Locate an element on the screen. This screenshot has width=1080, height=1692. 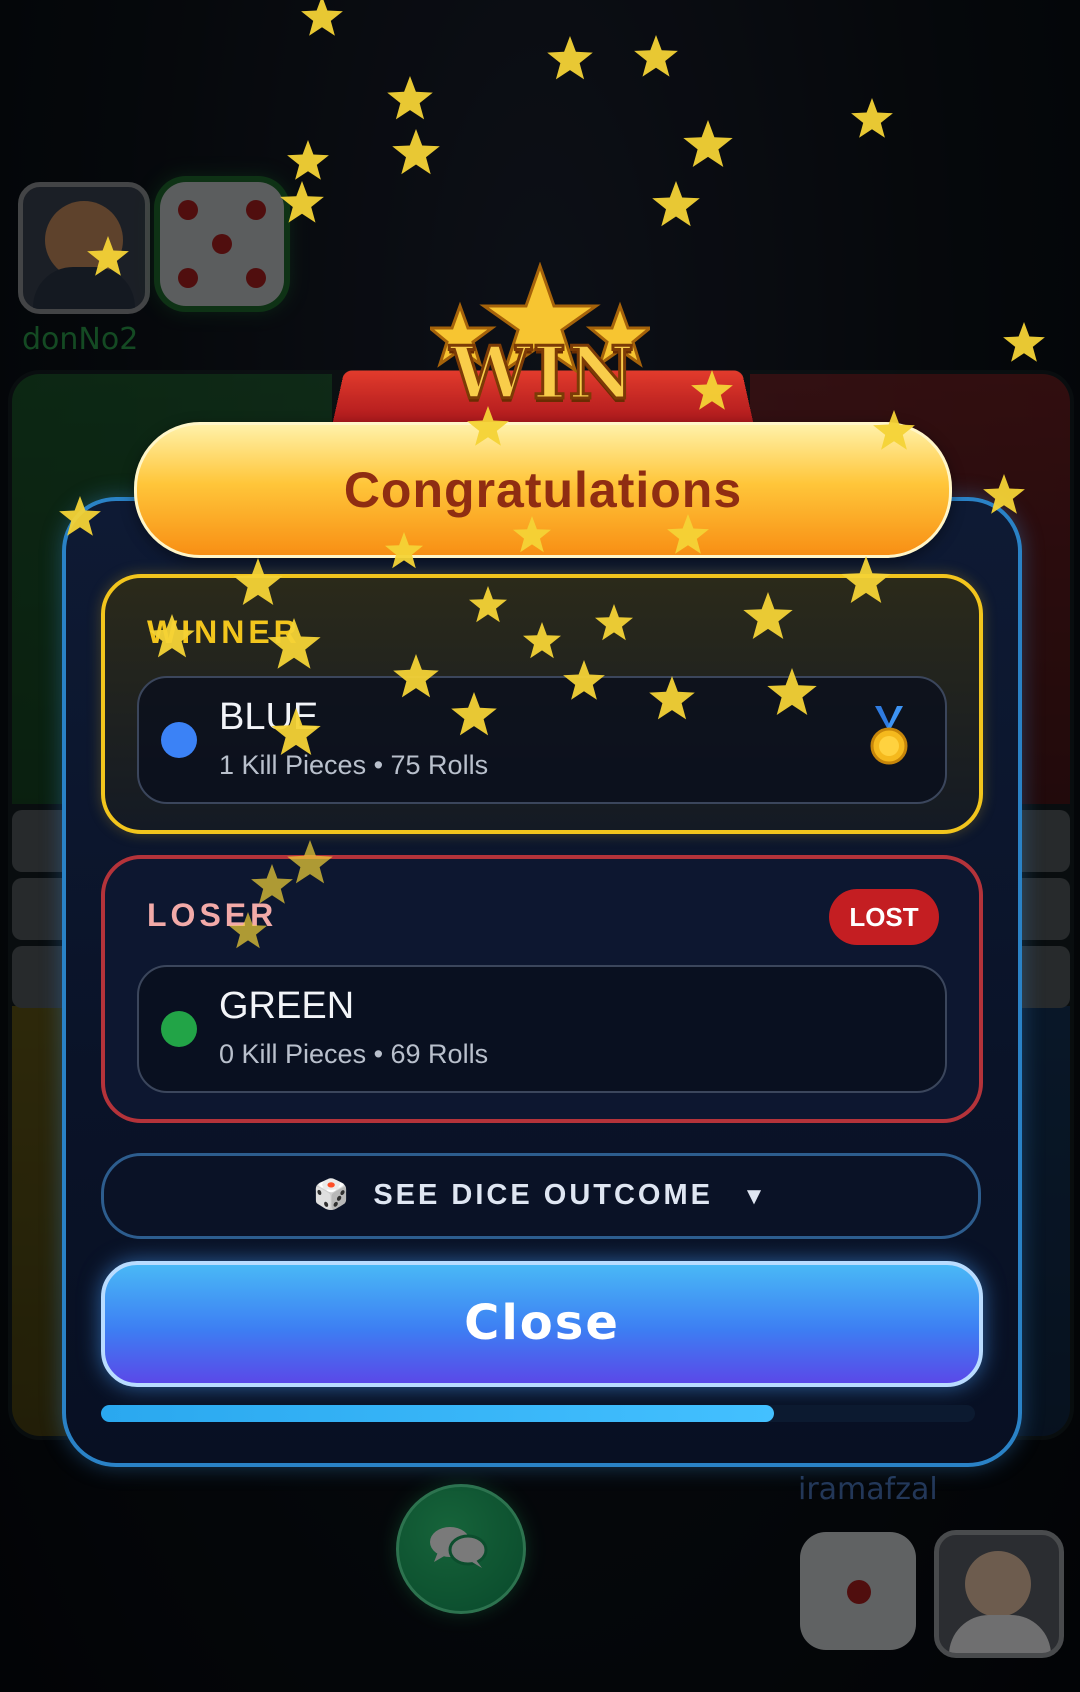
dice-outcome-label: SEE DICE OUTCOME is located at coordinates (543, 1195).